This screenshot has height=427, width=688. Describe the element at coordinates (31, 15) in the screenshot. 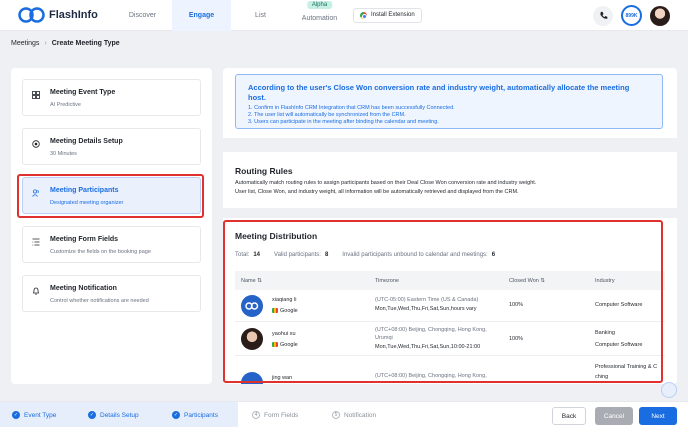

I see `flashinfo-logo-icon` at that location.